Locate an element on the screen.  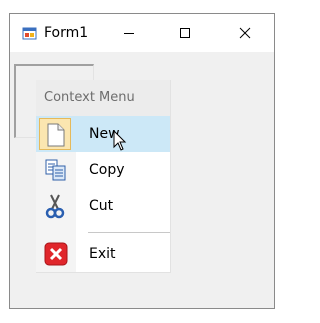
menu-item-copy-label: Copy is located at coordinates (107, 170).